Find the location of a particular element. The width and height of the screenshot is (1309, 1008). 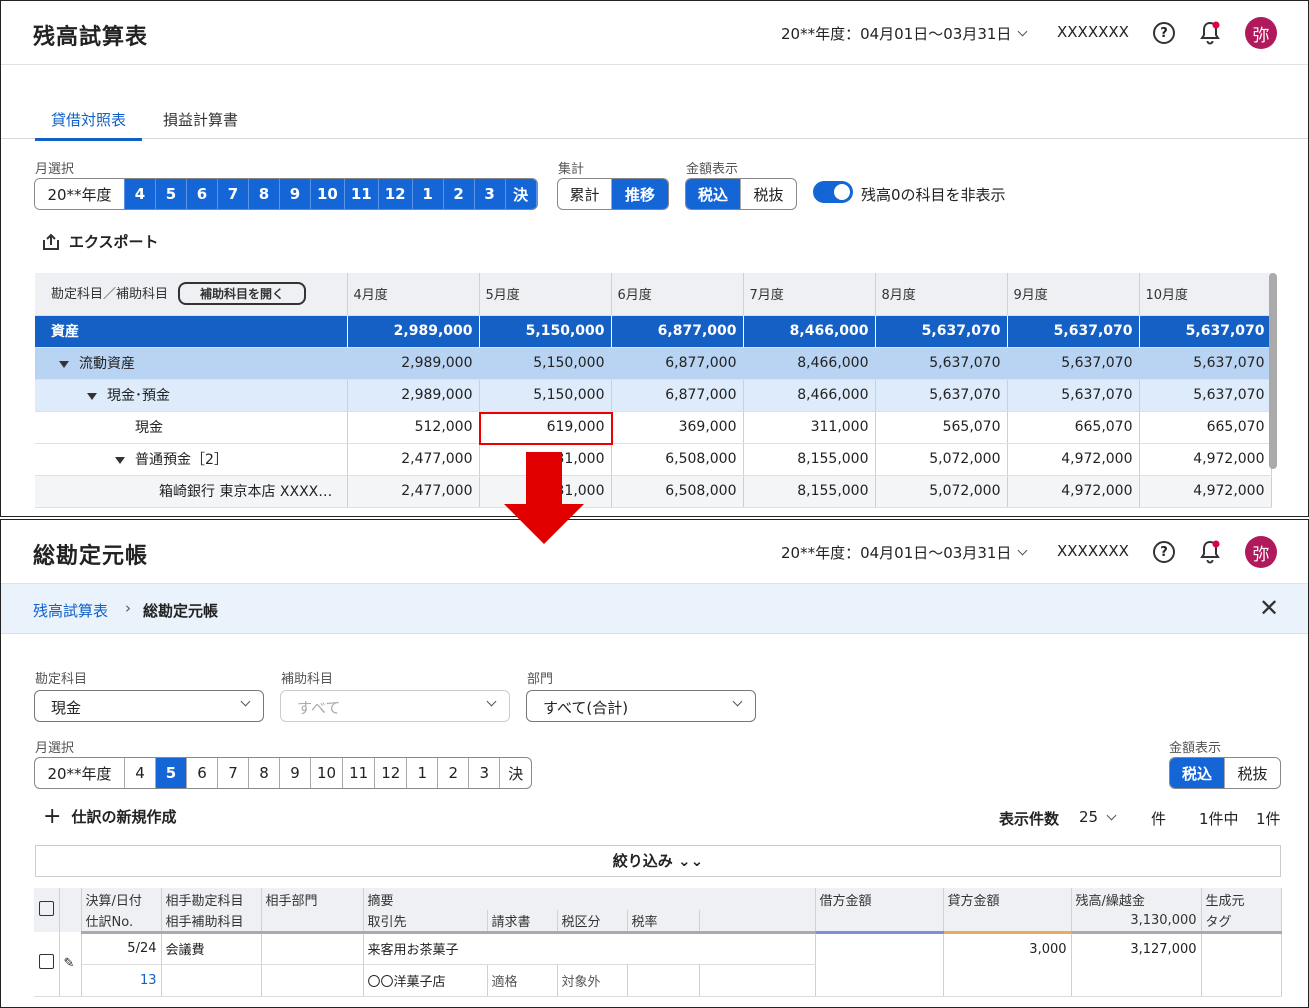

vertical-scrollbar is located at coordinates (1273, 371).